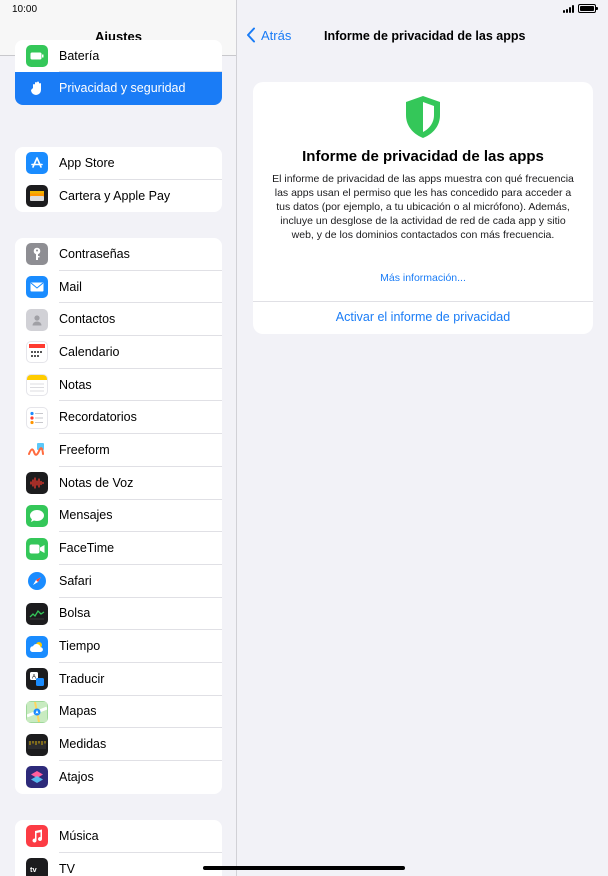 The width and height of the screenshot is (608, 876). I want to click on signal-icon, so click(568, 8).